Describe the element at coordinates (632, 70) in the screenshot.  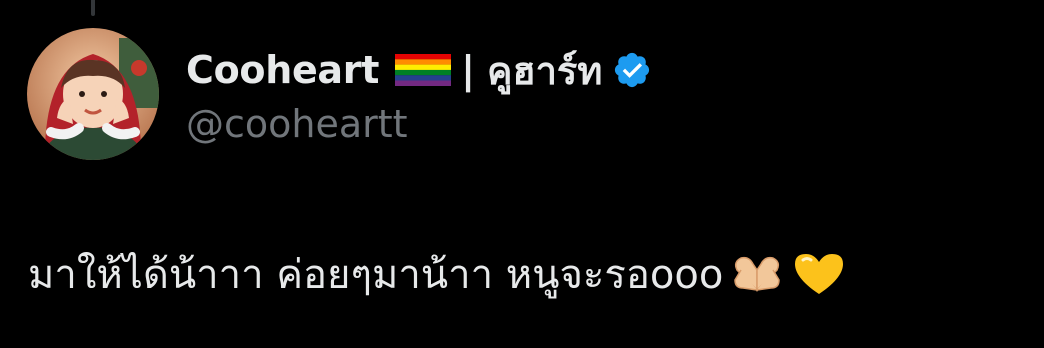
I see `verified-badge-icon` at that location.